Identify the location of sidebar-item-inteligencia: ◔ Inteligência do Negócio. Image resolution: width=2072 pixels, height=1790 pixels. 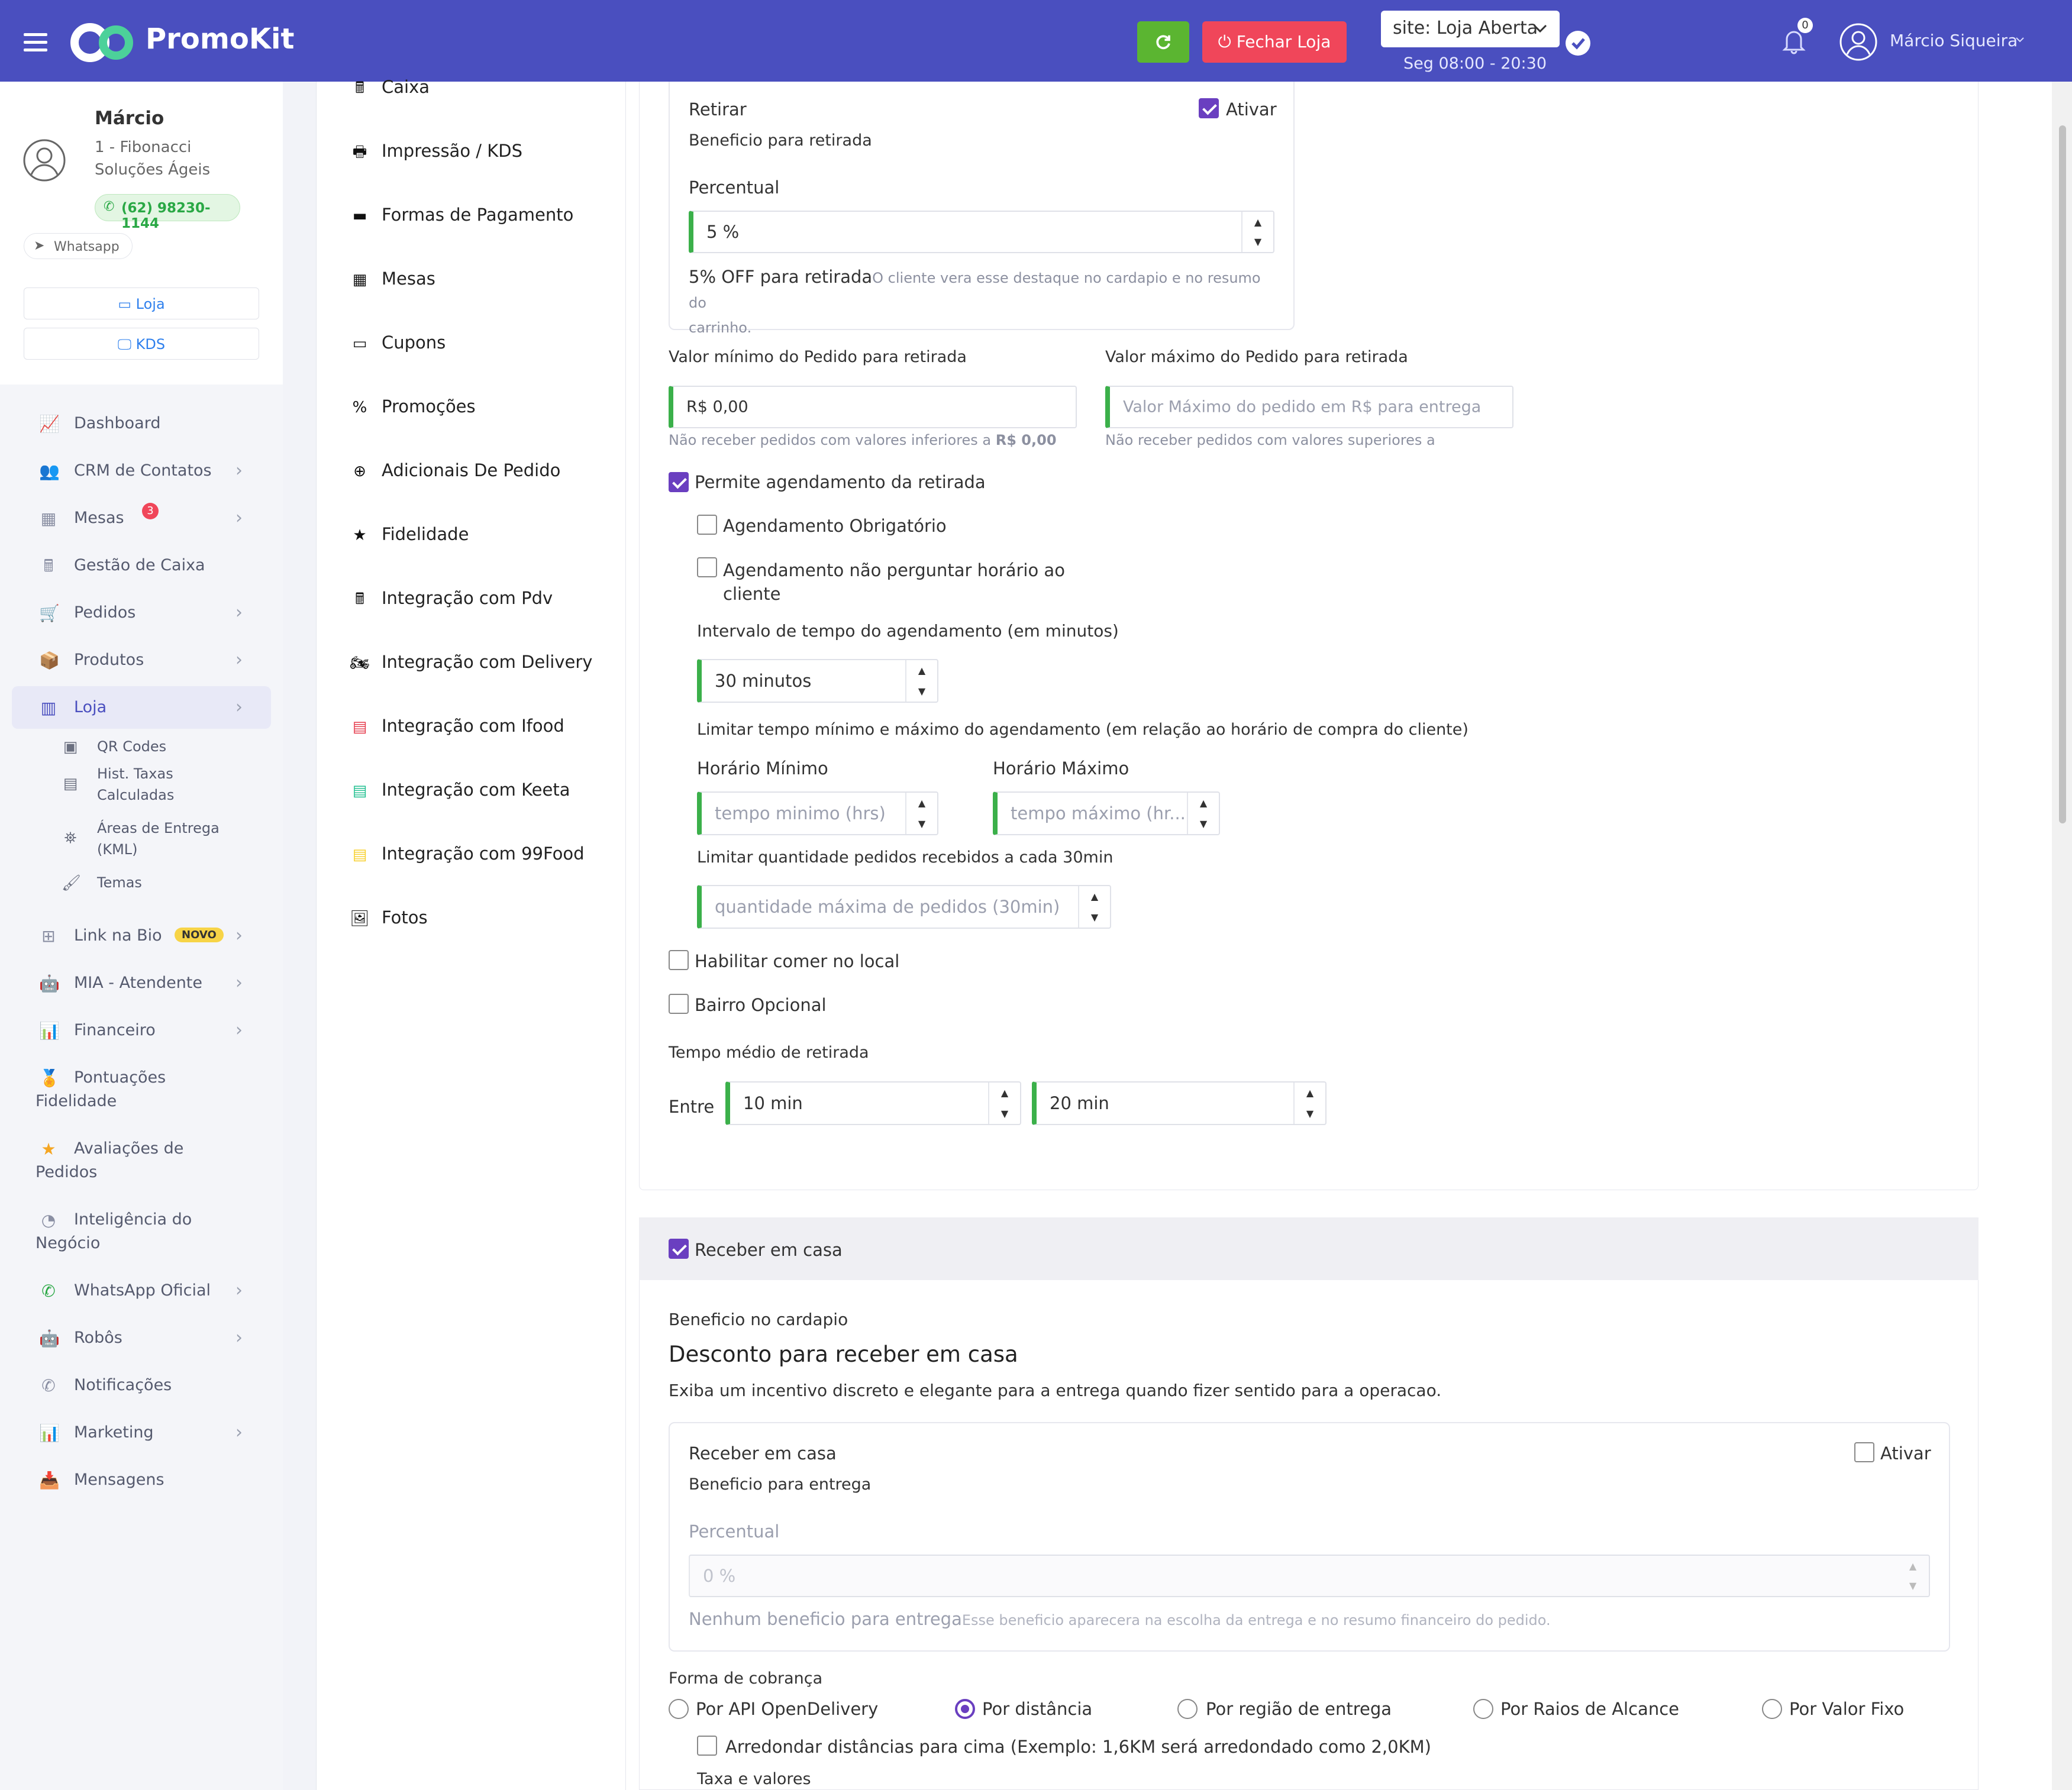
(141, 1228).